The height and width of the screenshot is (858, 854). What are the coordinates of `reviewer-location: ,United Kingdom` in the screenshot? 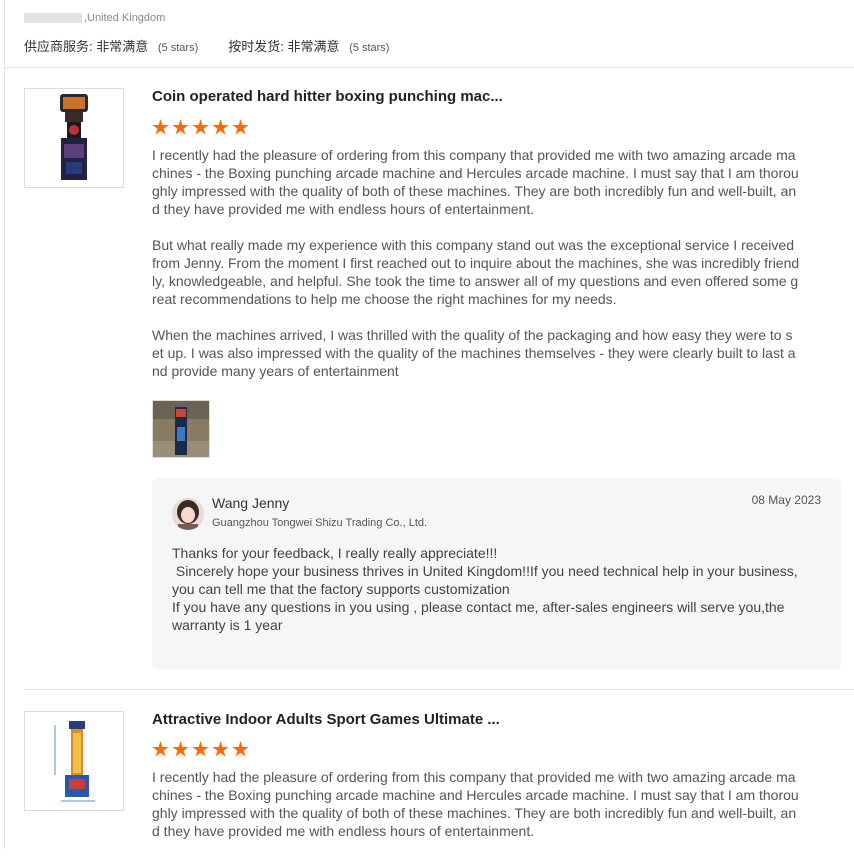 It's located at (125, 18).